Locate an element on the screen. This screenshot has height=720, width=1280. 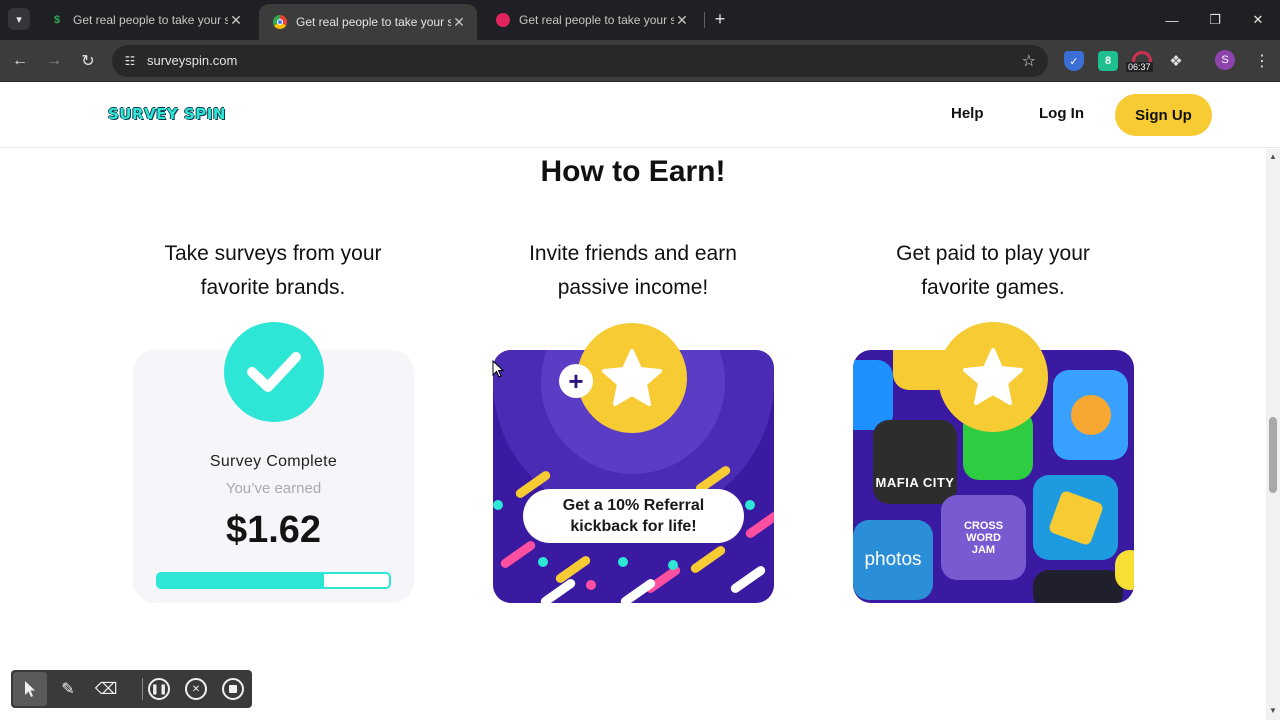
close-window-icon: ✕ is located at coordinates (1258, 20).